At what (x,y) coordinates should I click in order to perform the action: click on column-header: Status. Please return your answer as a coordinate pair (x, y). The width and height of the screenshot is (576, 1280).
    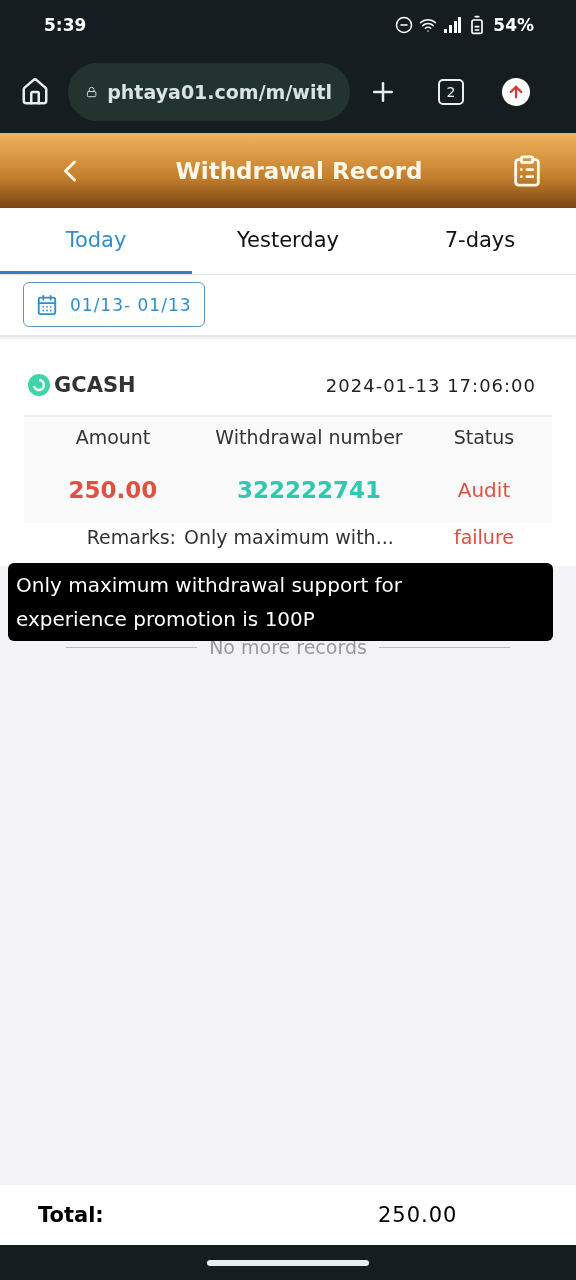
    Looking at the image, I should click on (484, 437).